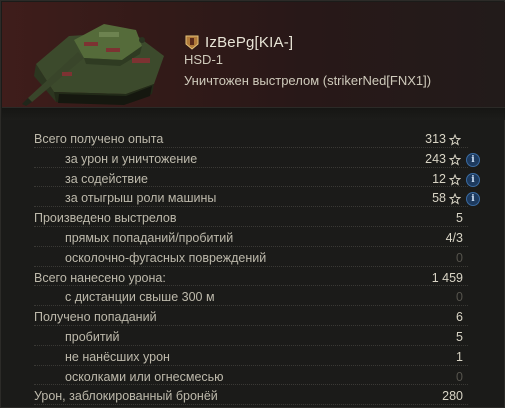 Image resolution: width=505 pixels, height=408 pixels. What do you see at coordinates (437, 198) in the screenshot?
I see `stat-value: 58` at bounding box center [437, 198].